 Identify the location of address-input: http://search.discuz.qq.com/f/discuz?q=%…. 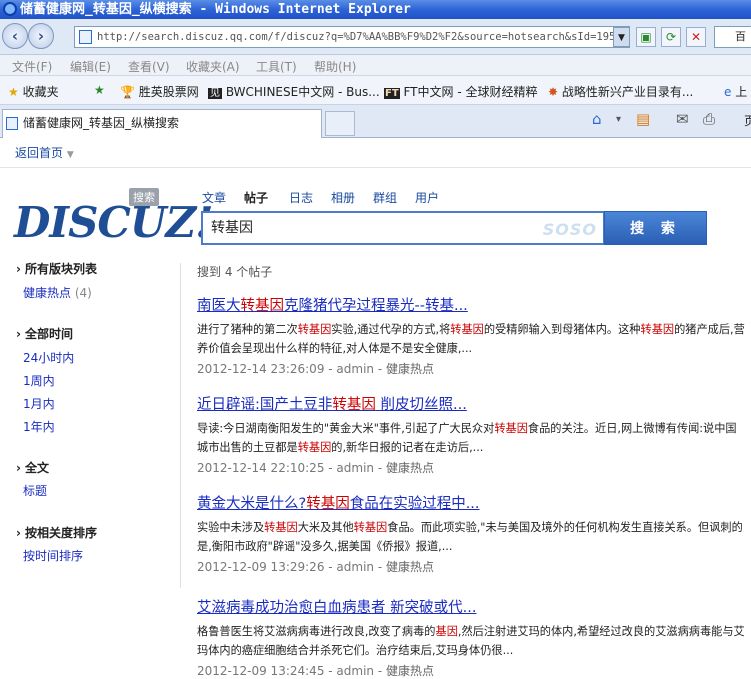
(352, 37).